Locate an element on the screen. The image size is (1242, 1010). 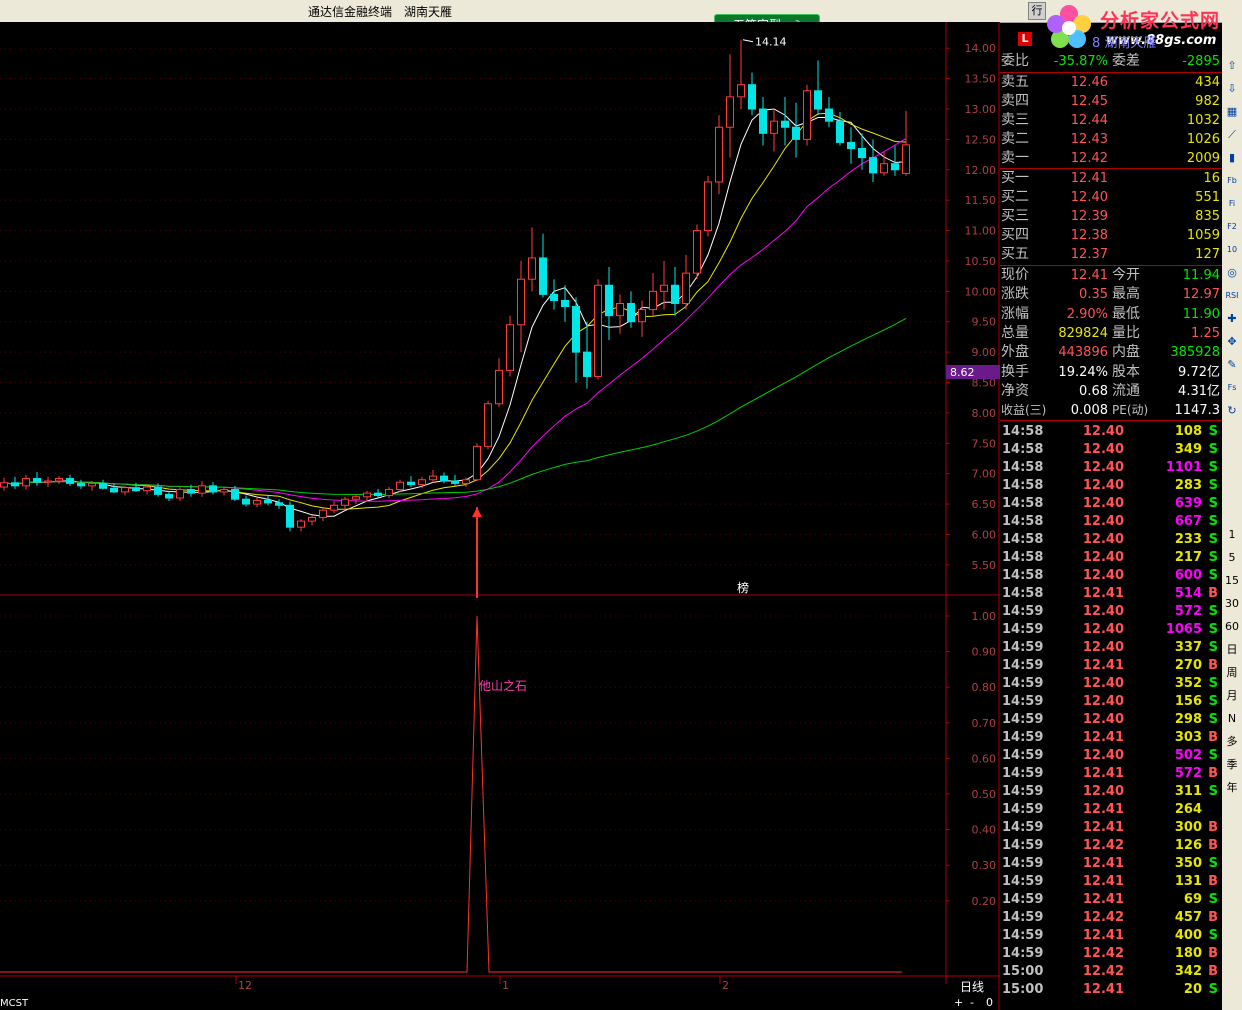
price-tick-label: 6.00 is located at coordinates (984, 534).